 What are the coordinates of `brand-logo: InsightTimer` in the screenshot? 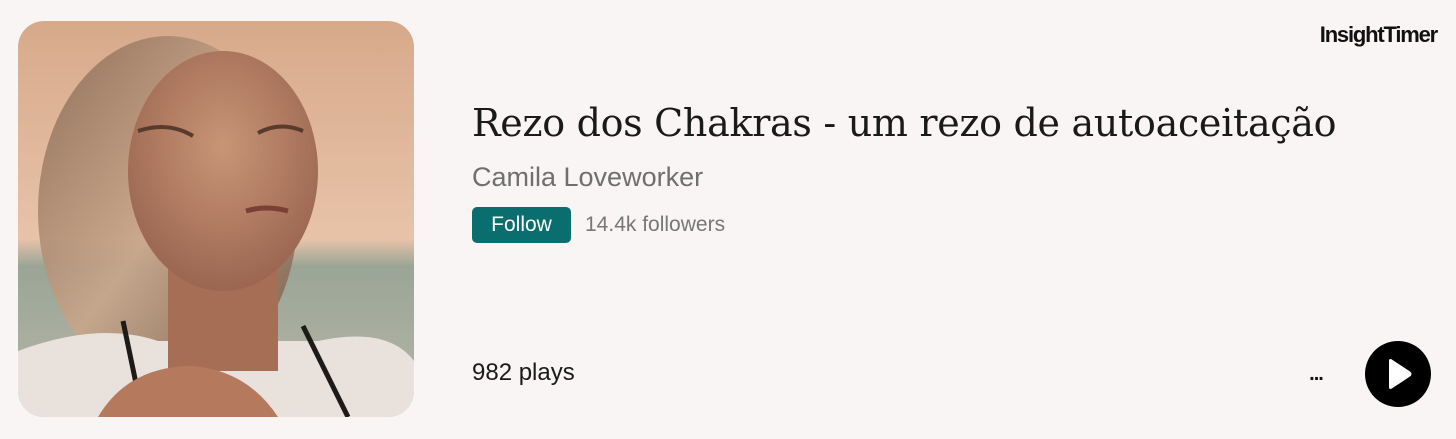 It's located at (1379, 35).